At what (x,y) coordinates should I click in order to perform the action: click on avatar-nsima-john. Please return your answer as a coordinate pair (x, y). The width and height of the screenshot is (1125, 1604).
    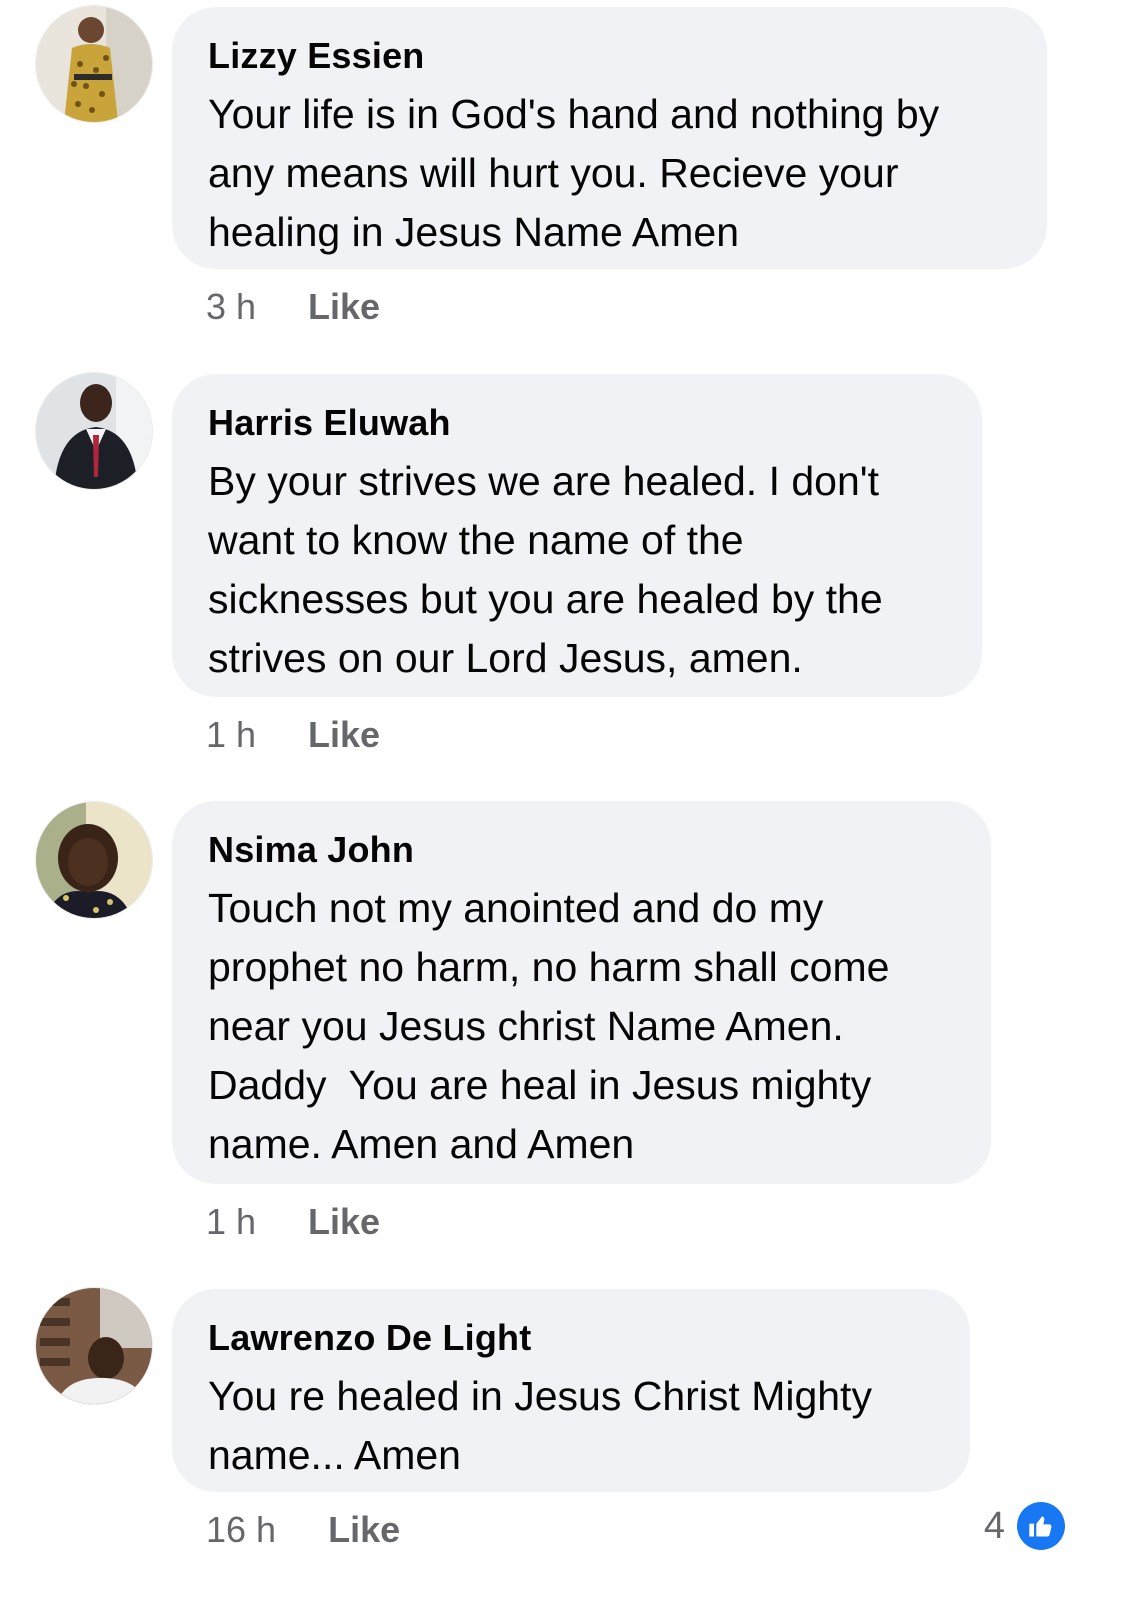
    Looking at the image, I should click on (94, 860).